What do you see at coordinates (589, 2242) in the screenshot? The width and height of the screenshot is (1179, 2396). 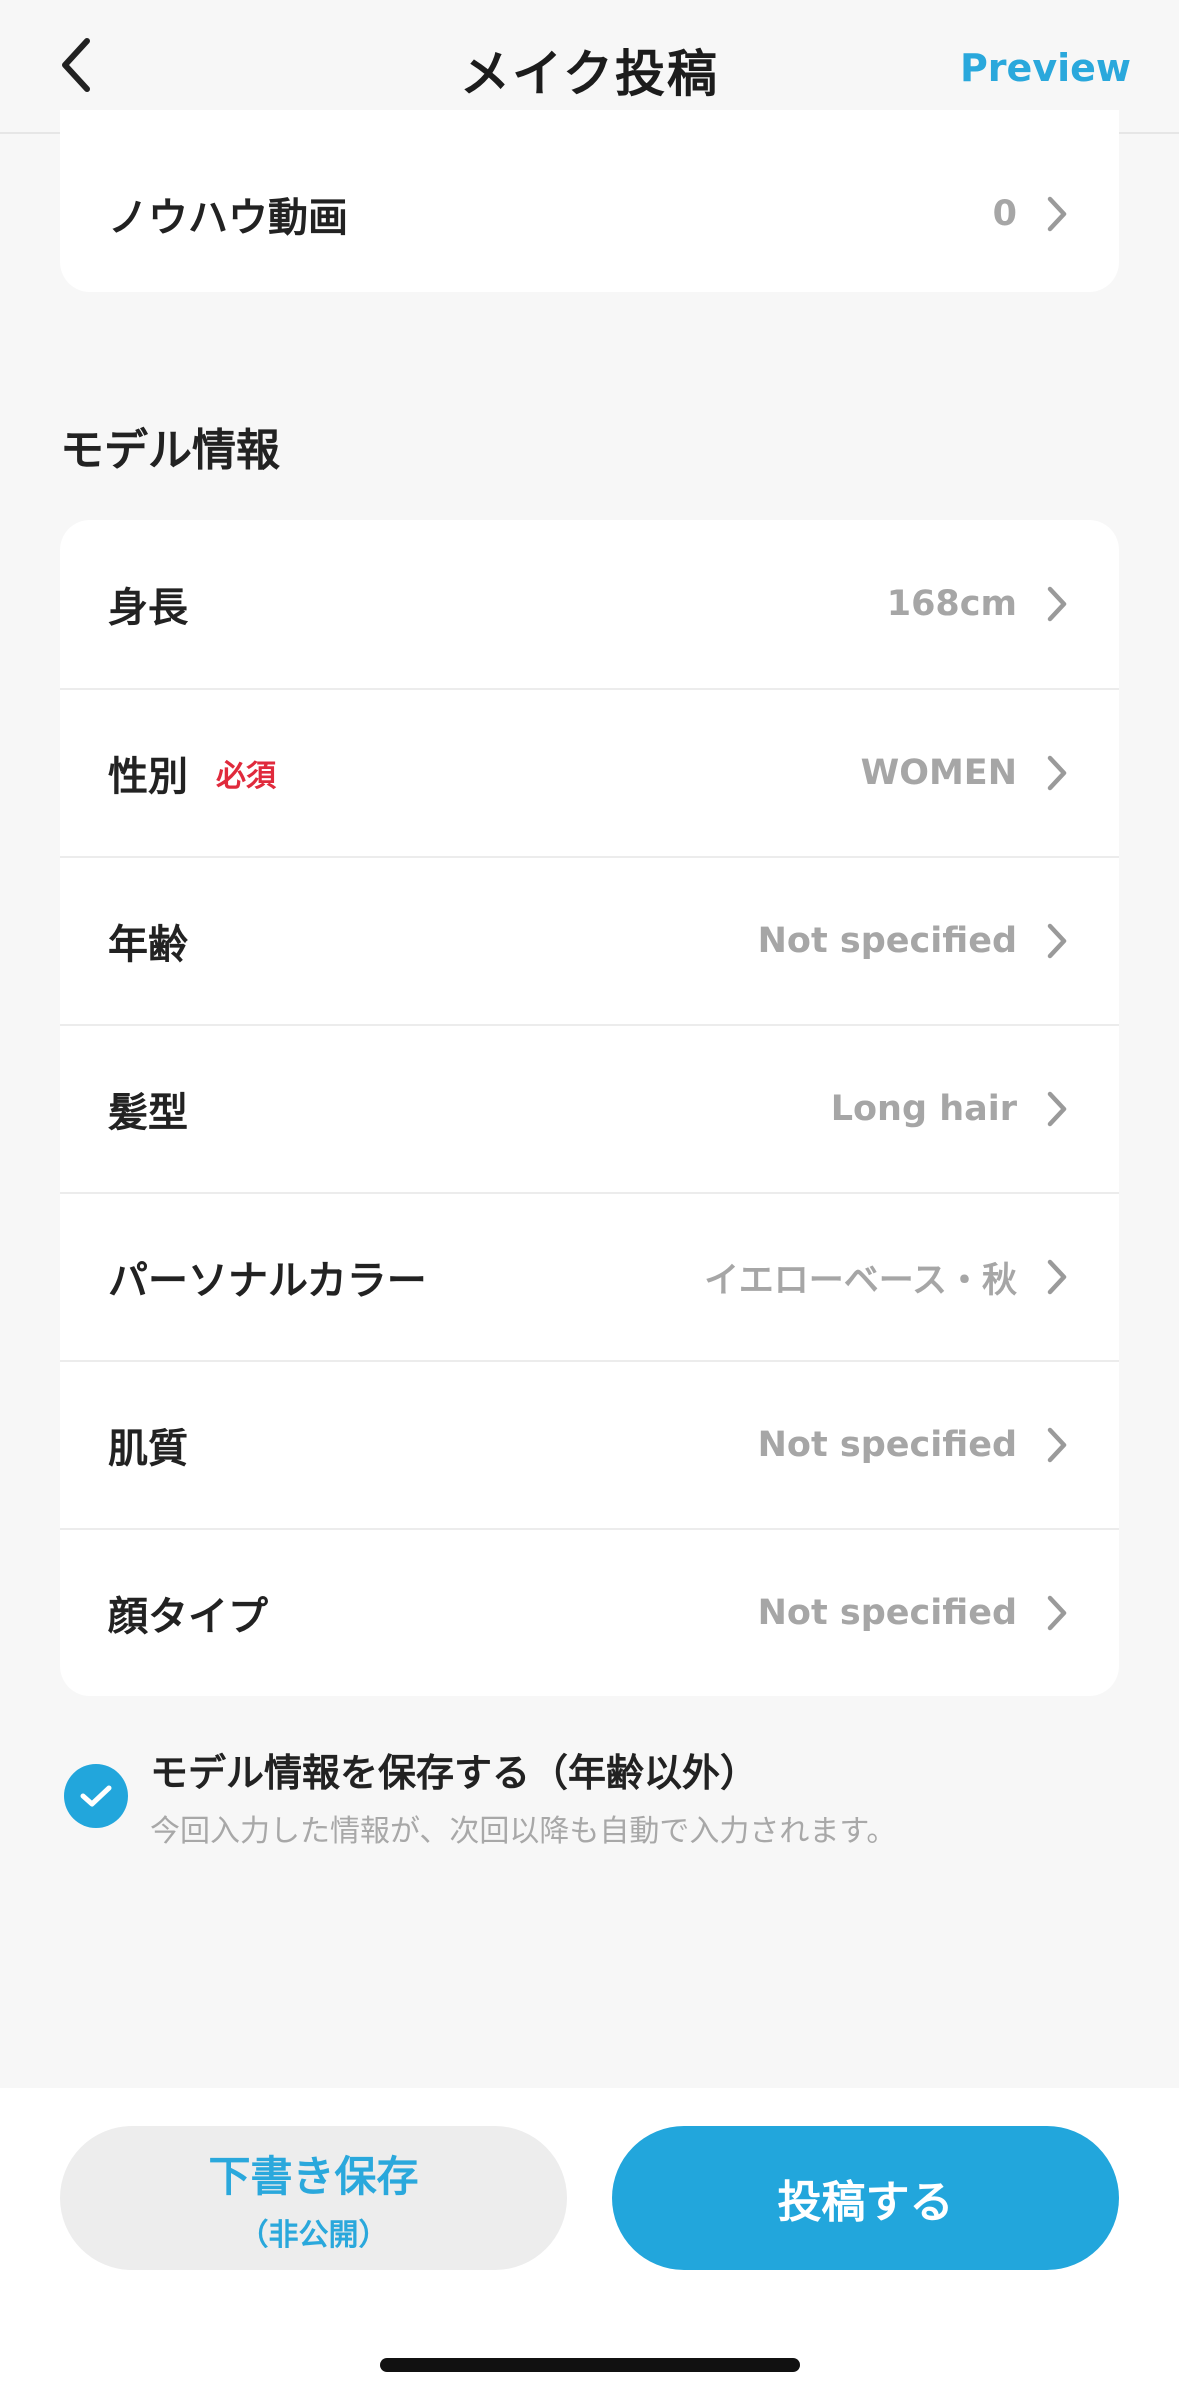 I see `bottom-action-bar: 下書き保存 （非公開） 投稿する` at bounding box center [589, 2242].